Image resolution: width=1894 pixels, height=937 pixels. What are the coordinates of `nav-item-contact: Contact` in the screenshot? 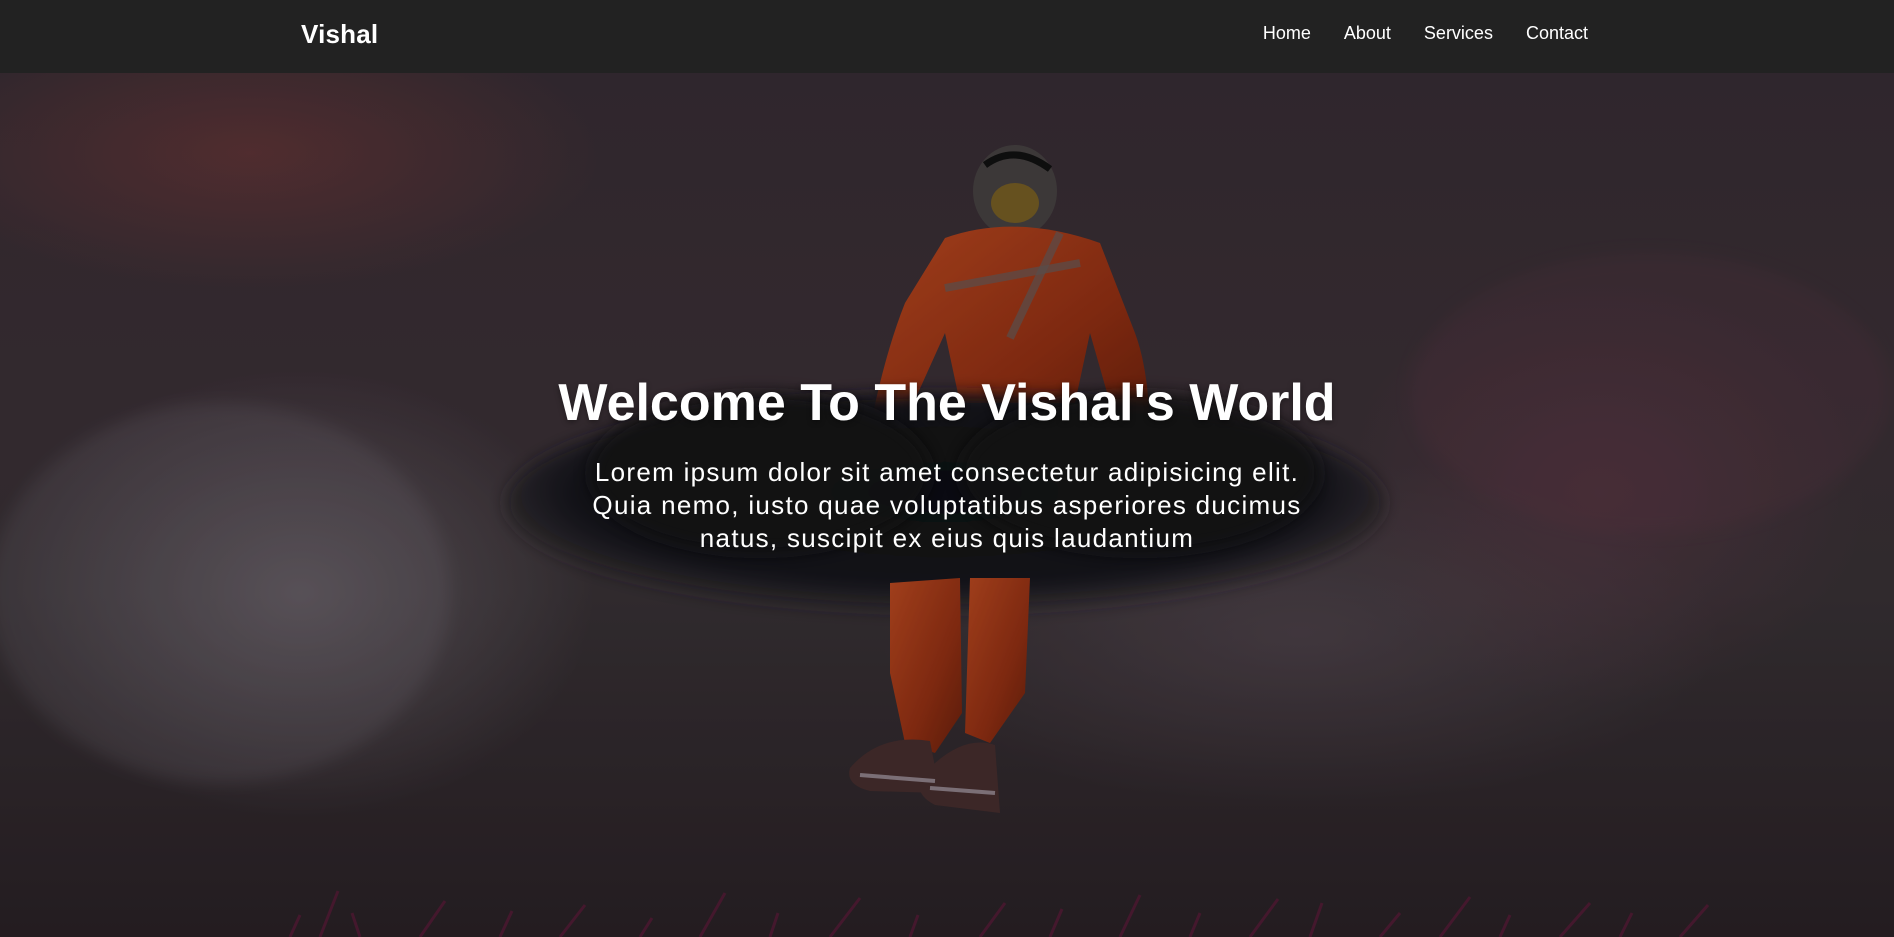 It's located at (1557, 33).